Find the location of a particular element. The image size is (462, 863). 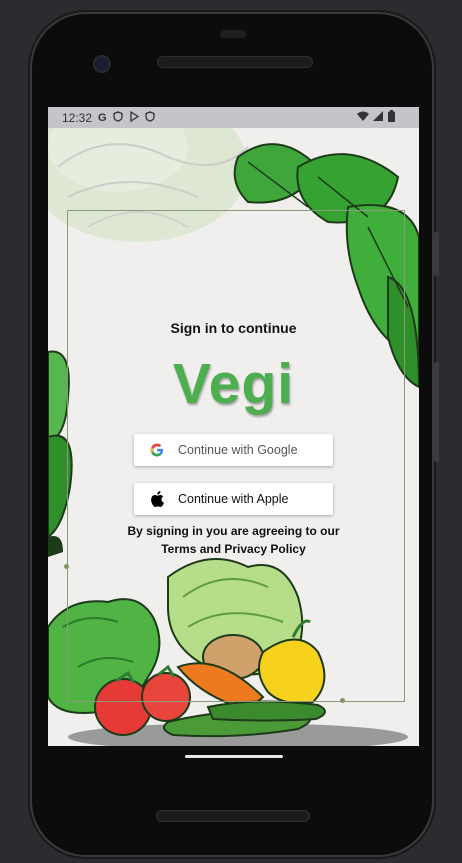

earpiece-speaker is located at coordinates (235, 62).